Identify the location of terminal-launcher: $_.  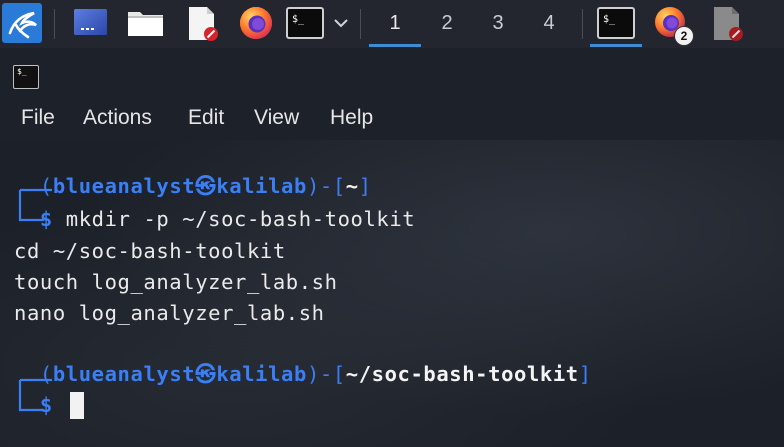
(306, 24).